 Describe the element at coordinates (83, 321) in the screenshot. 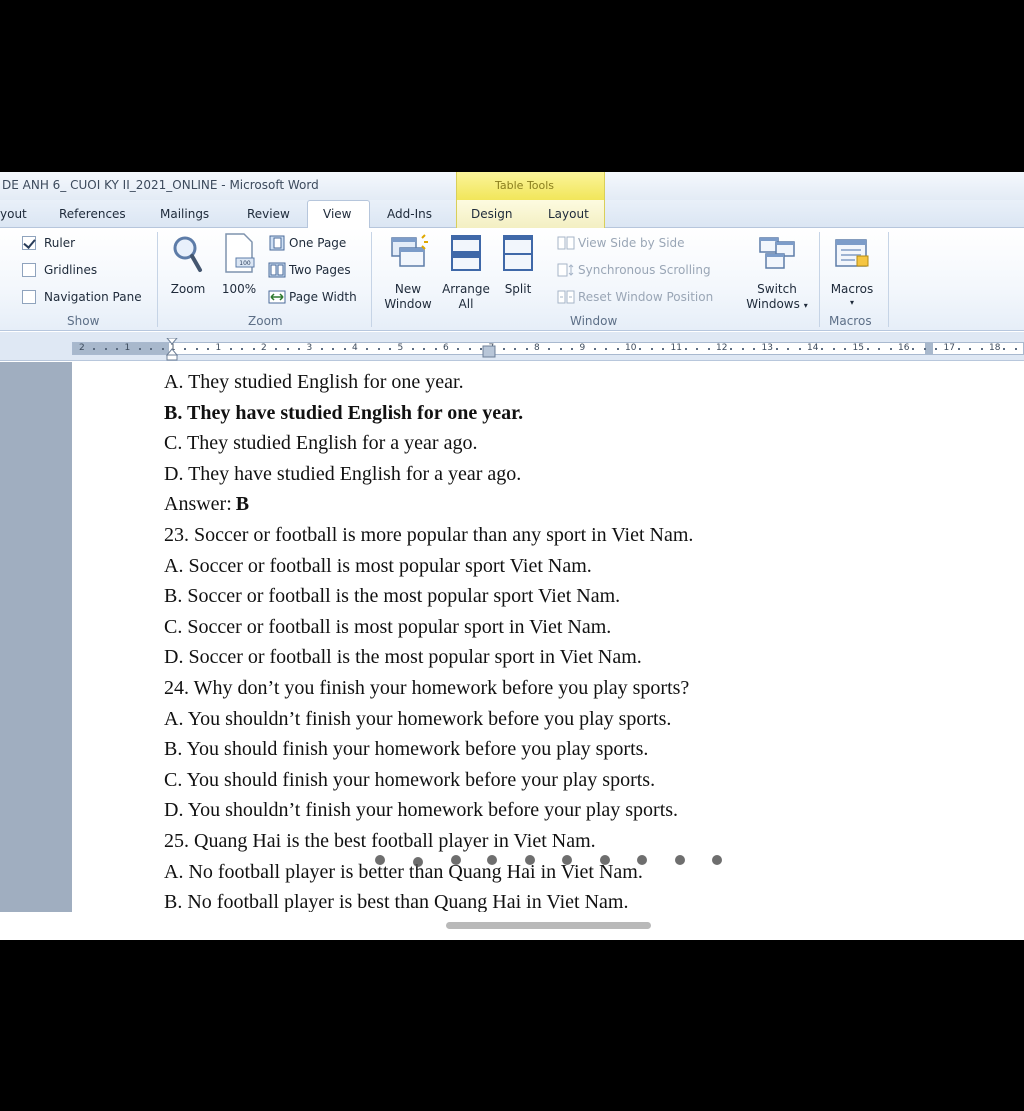

I see `group-label-show: Show` at that location.